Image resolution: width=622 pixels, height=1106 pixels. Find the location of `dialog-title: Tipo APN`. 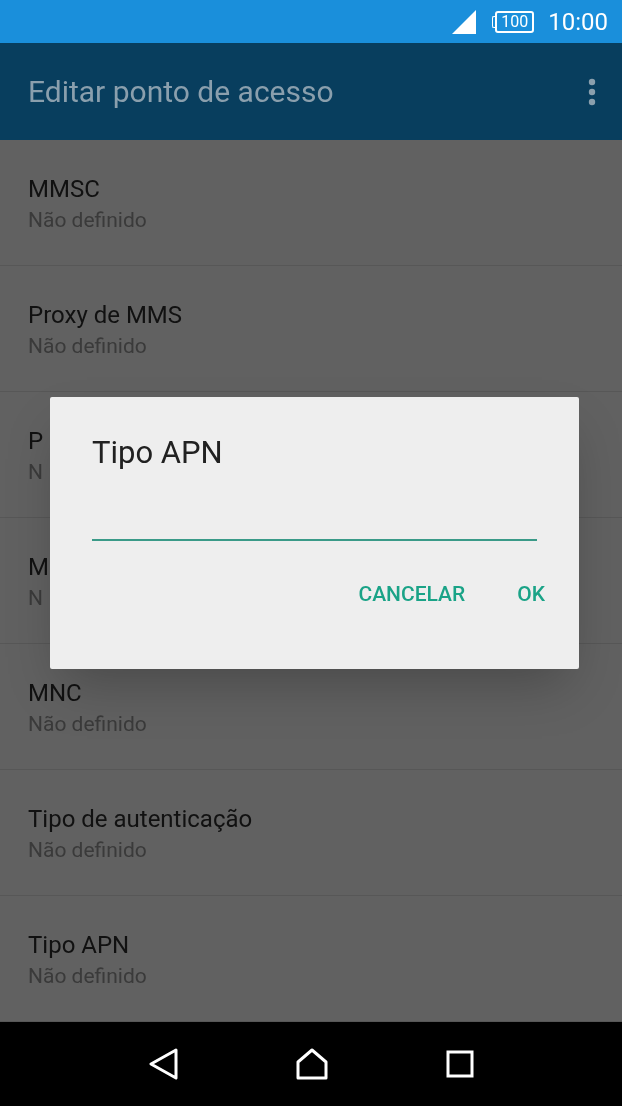

dialog-title: Tipo APN is located at coordinates (158, 453).